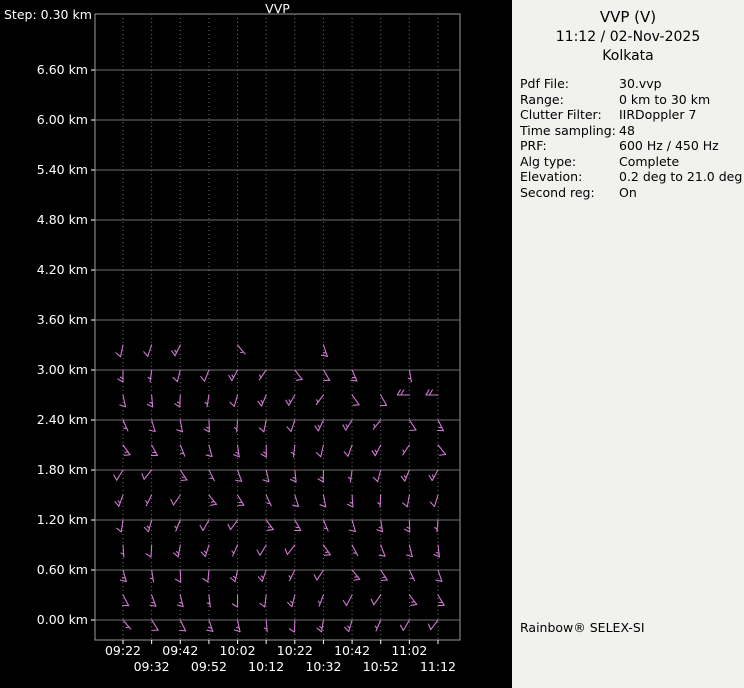 The height and width of the screenshot is (688, 744). I want to click on param-value: IIRDoppler 7, so click(658, 114).